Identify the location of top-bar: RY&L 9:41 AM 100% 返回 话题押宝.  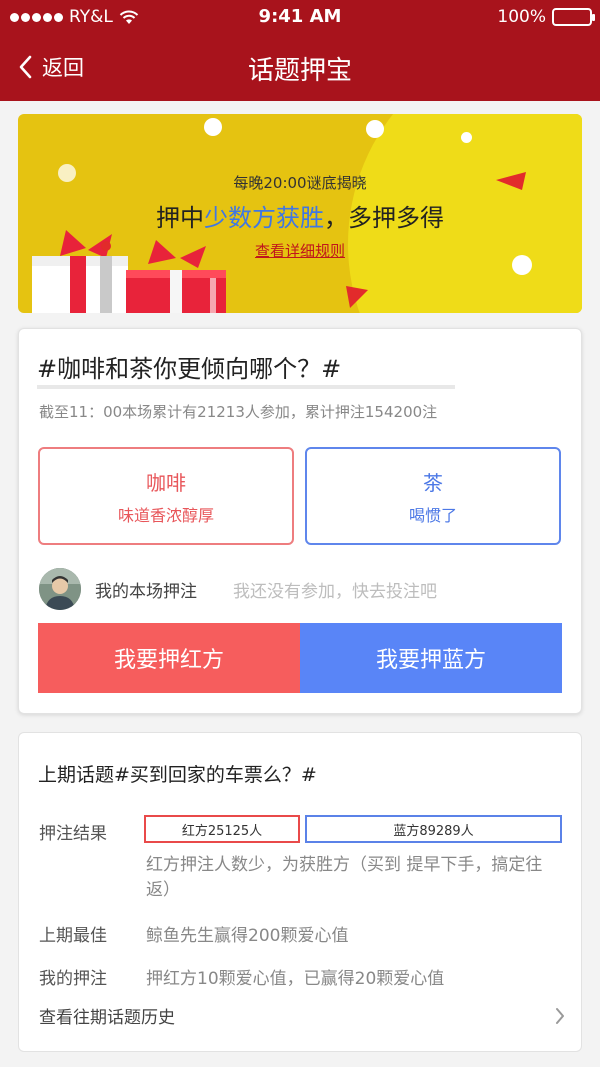
(300, 50).